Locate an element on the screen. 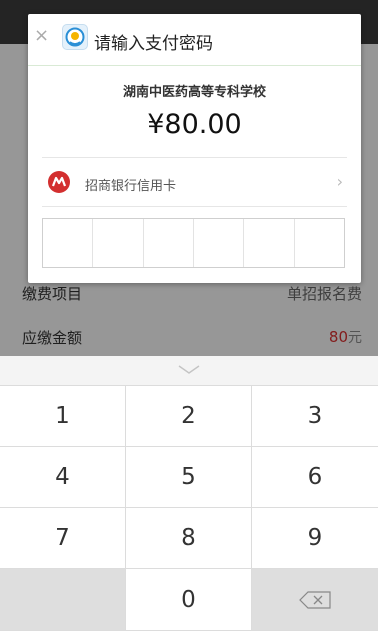 The image size is (378, 631). key-3: 3 is located at coordinates (315, 416).